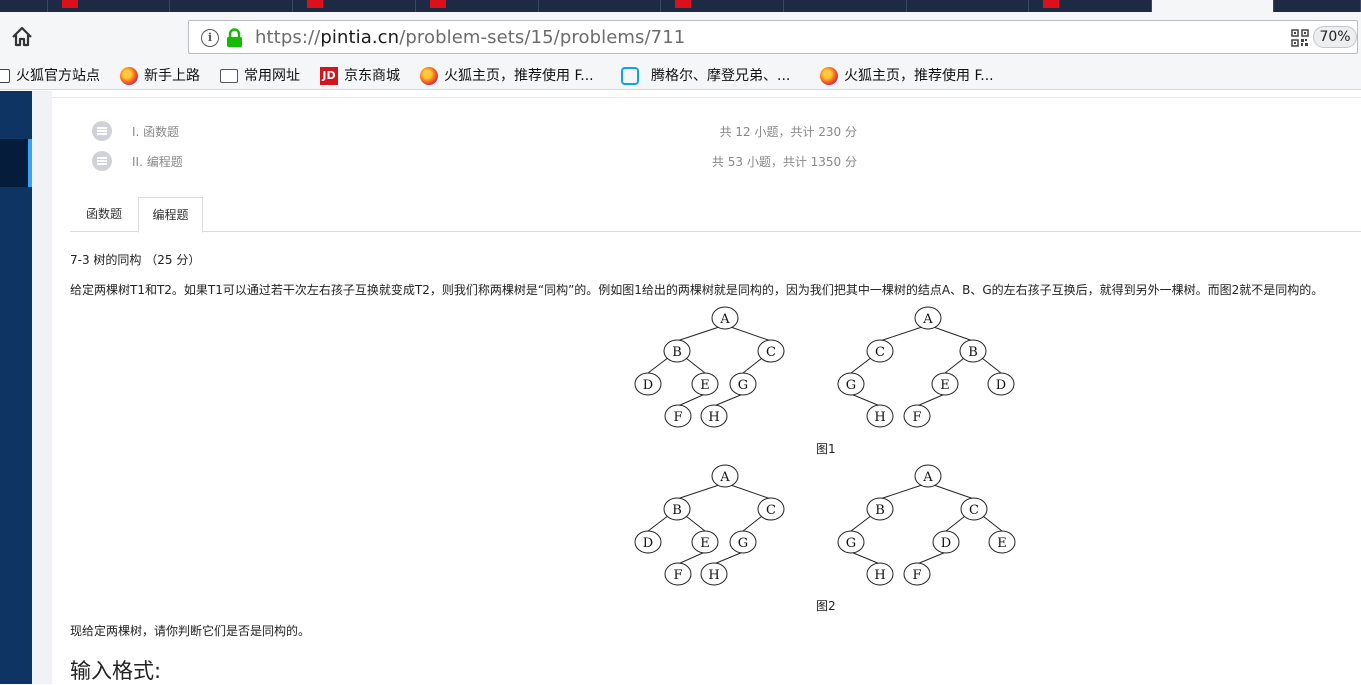 This screenshot has height=685, width=1361. What do you see at coordinates (22, 37) in the screenshot?
I see `home-icon` at bounding box center [22, 37].